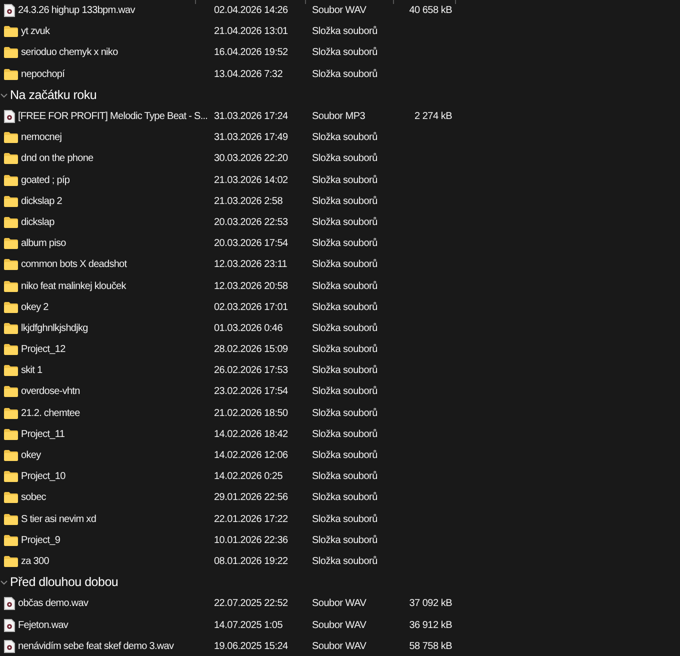  What do you see at coordinates (37, 222) in the screenshot?
I see `file-name: dickslap` at bounding box center [37, 222].